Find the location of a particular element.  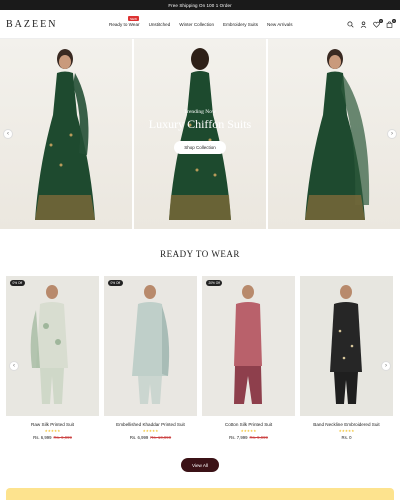

product-name: Raw Silk Printed Suit is located at coordinates (52, 424).